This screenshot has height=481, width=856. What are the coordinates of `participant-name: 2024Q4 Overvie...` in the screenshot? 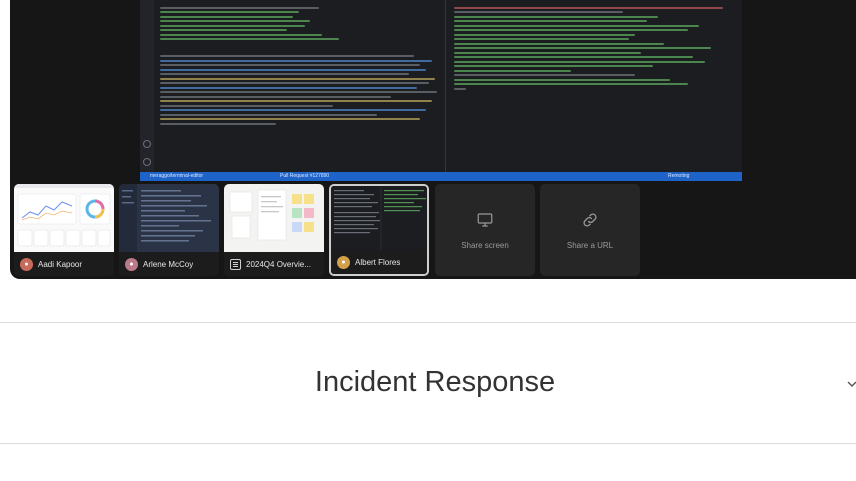 It's located at (278, 264).